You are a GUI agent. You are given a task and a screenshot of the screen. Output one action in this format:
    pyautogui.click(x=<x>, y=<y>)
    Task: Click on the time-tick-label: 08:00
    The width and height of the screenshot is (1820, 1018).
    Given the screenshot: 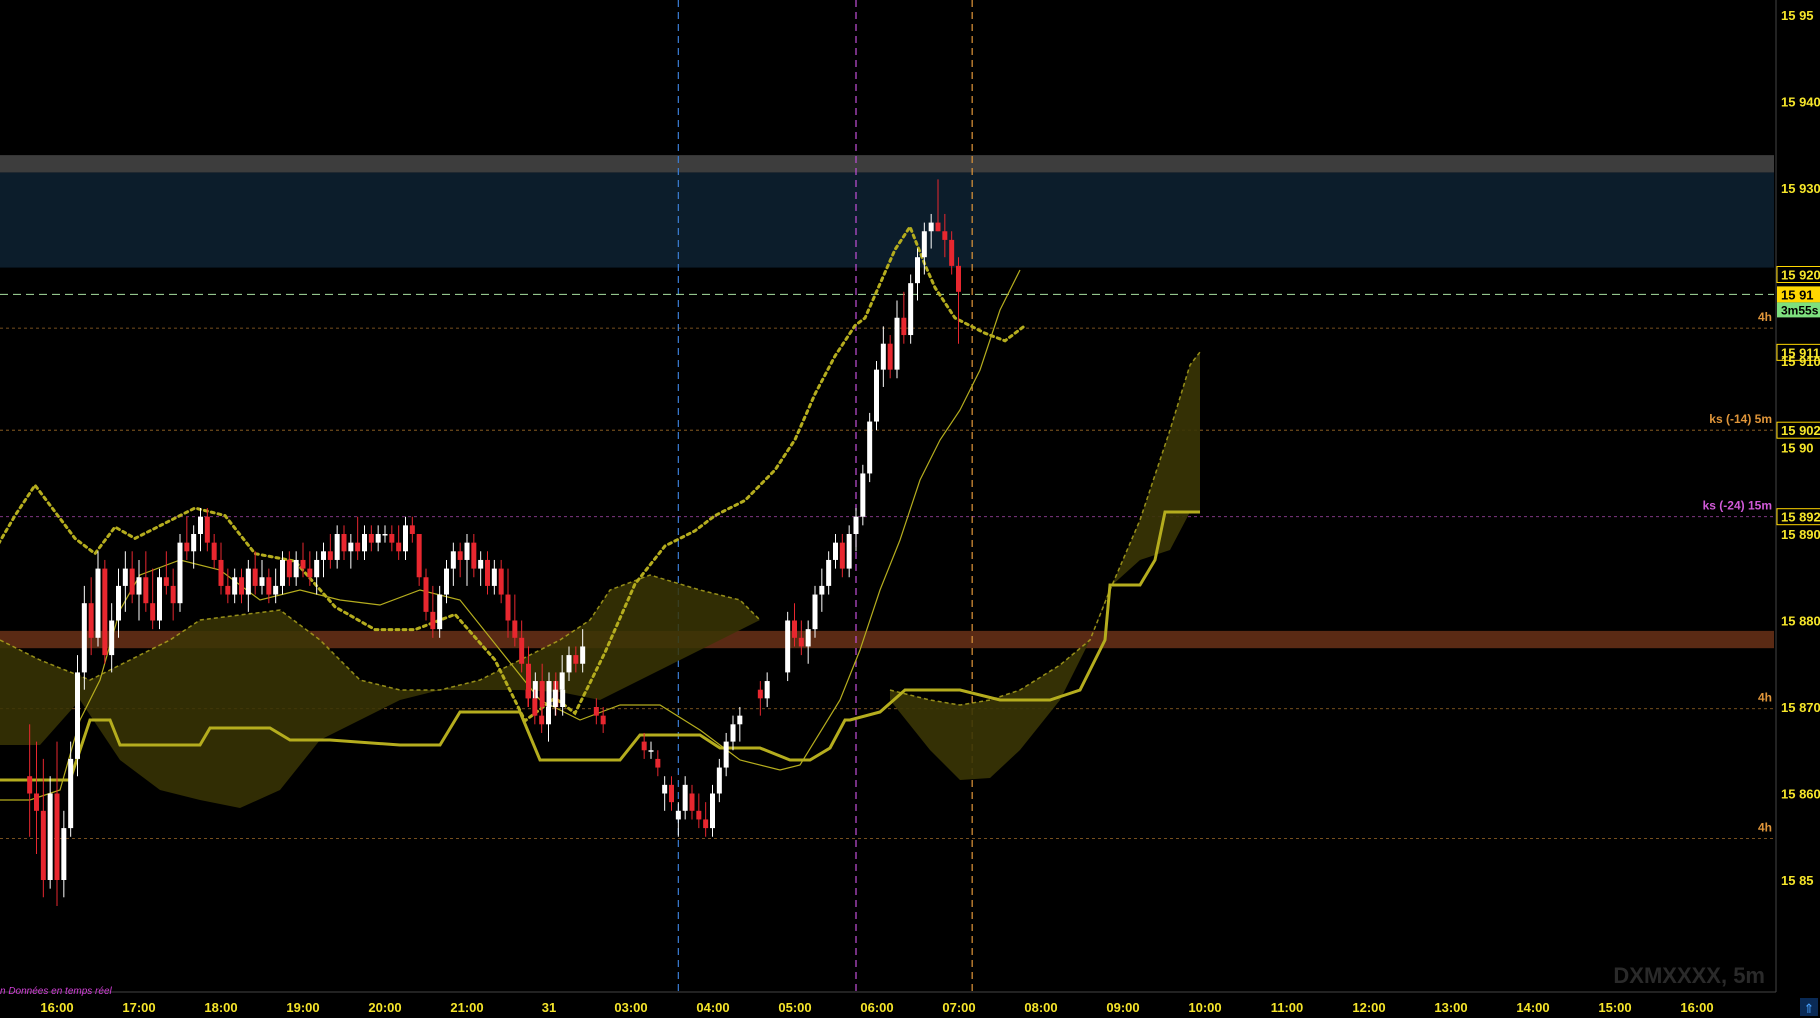 What is the action you would take?
    pyautogui.click(x=1040, y=1007)
    